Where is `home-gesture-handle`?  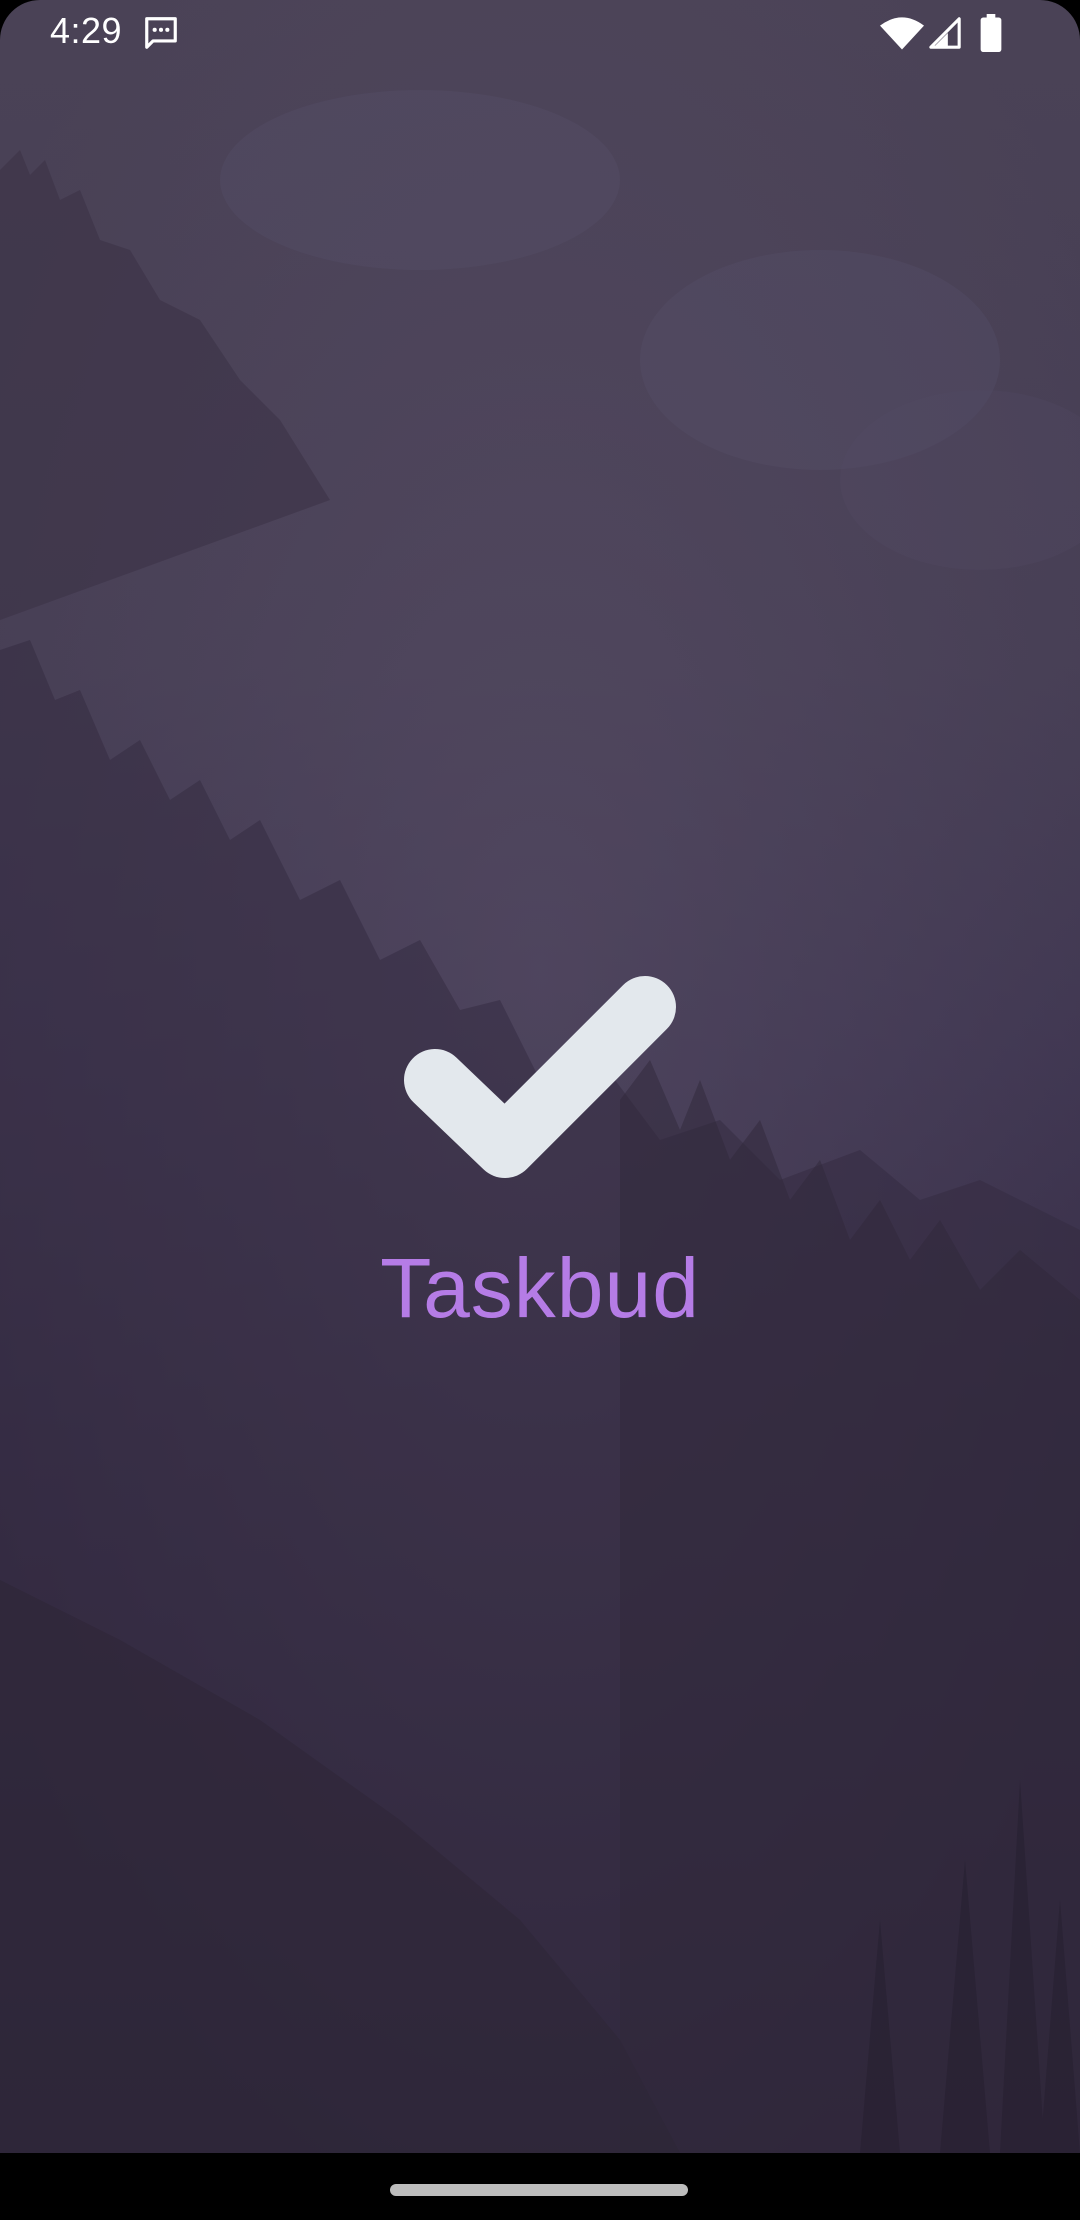
home-gesture-handle is located at coordinates (539, 2190).